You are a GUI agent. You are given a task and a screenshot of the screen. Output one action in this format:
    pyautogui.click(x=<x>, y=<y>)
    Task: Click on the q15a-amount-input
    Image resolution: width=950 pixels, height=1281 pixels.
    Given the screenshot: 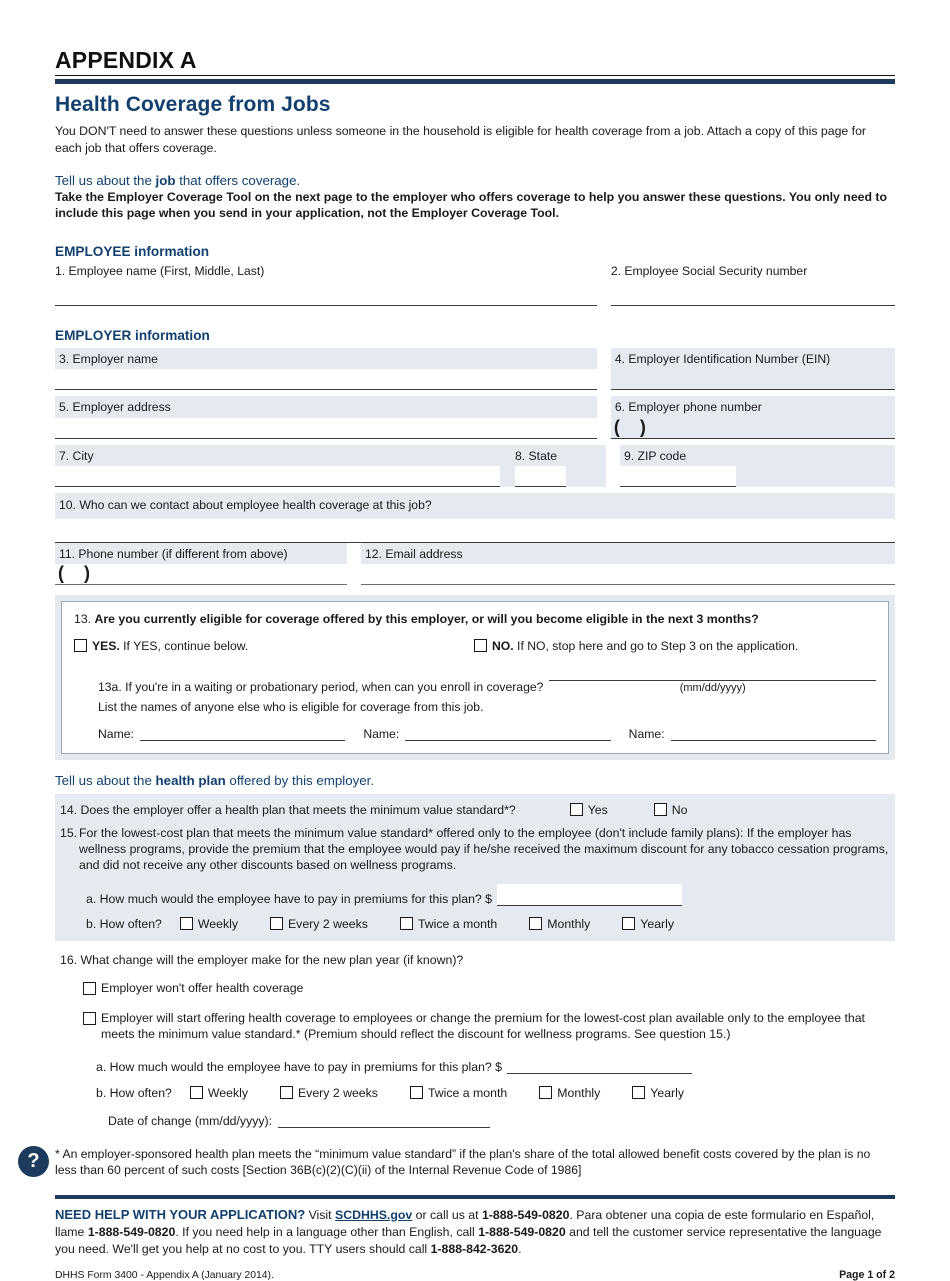 What is the action you would take?
    pyautogui.click(x=590, y=895)
    